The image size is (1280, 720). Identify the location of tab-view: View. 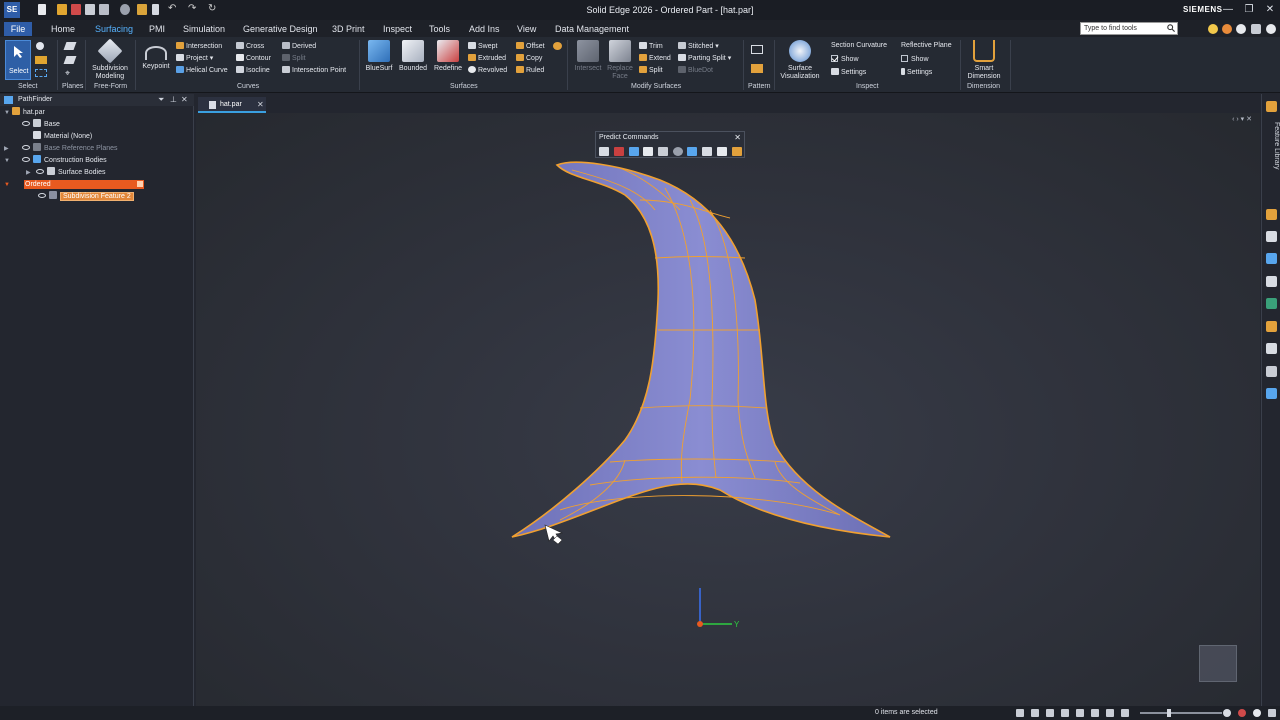
(526, 29).